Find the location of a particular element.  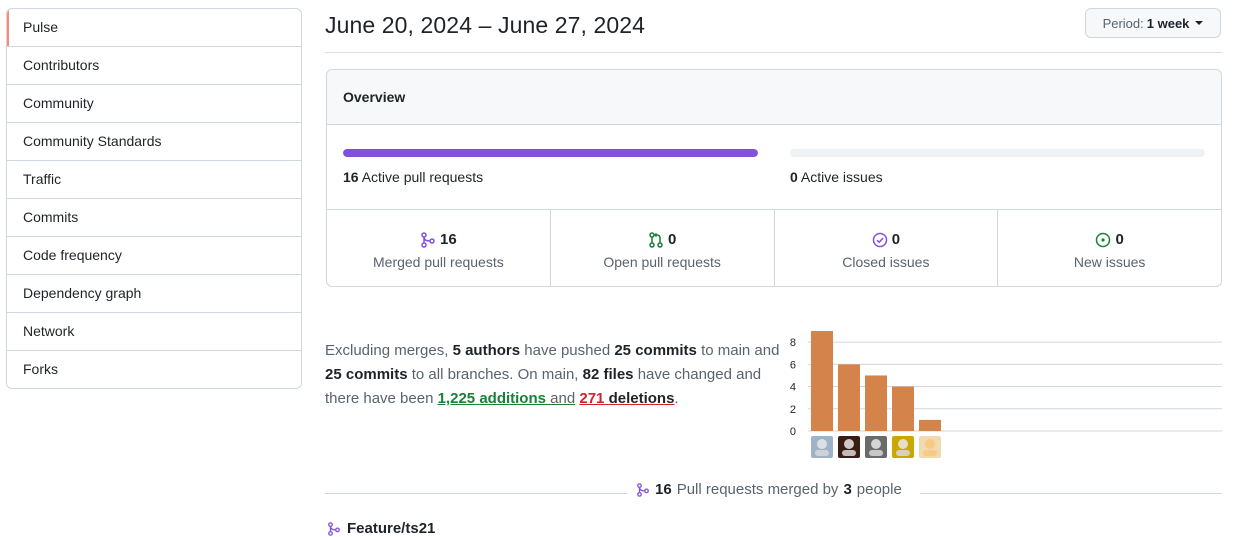

header-divider is located at coordinates (773, 52).